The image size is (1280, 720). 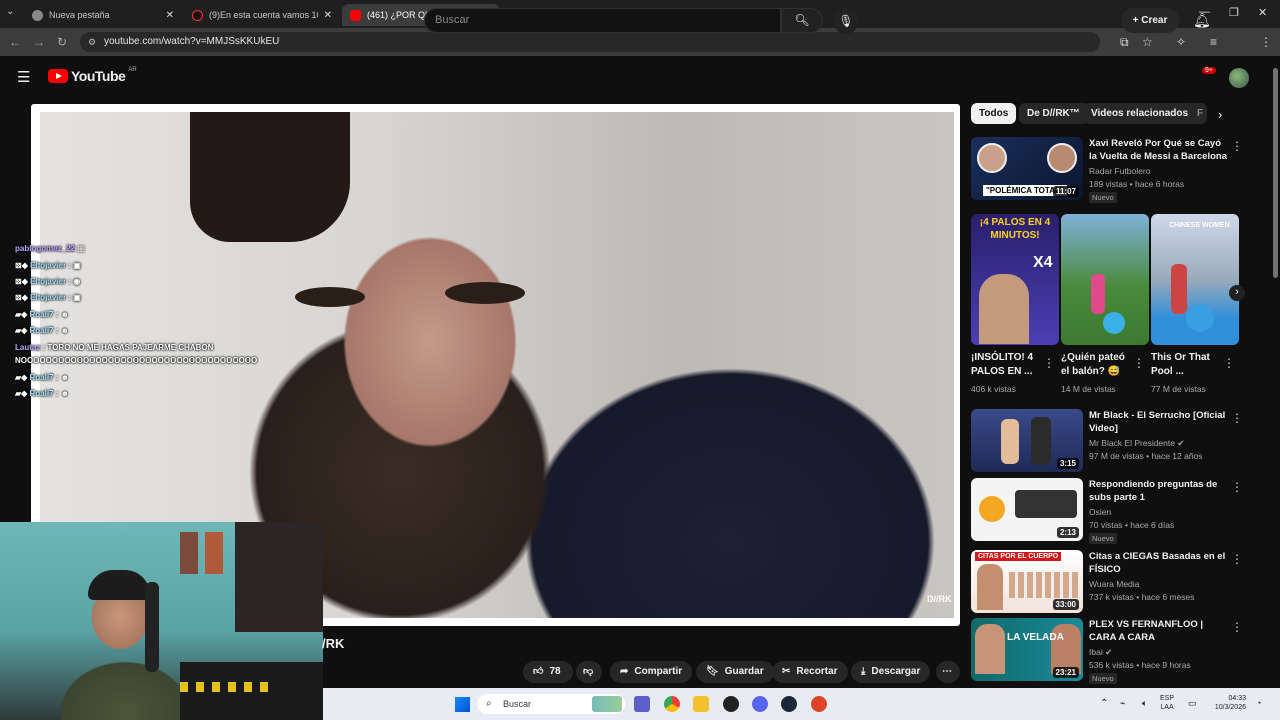 I want to click on like-button: 👍︎ 78, so click(x=548, y=672).